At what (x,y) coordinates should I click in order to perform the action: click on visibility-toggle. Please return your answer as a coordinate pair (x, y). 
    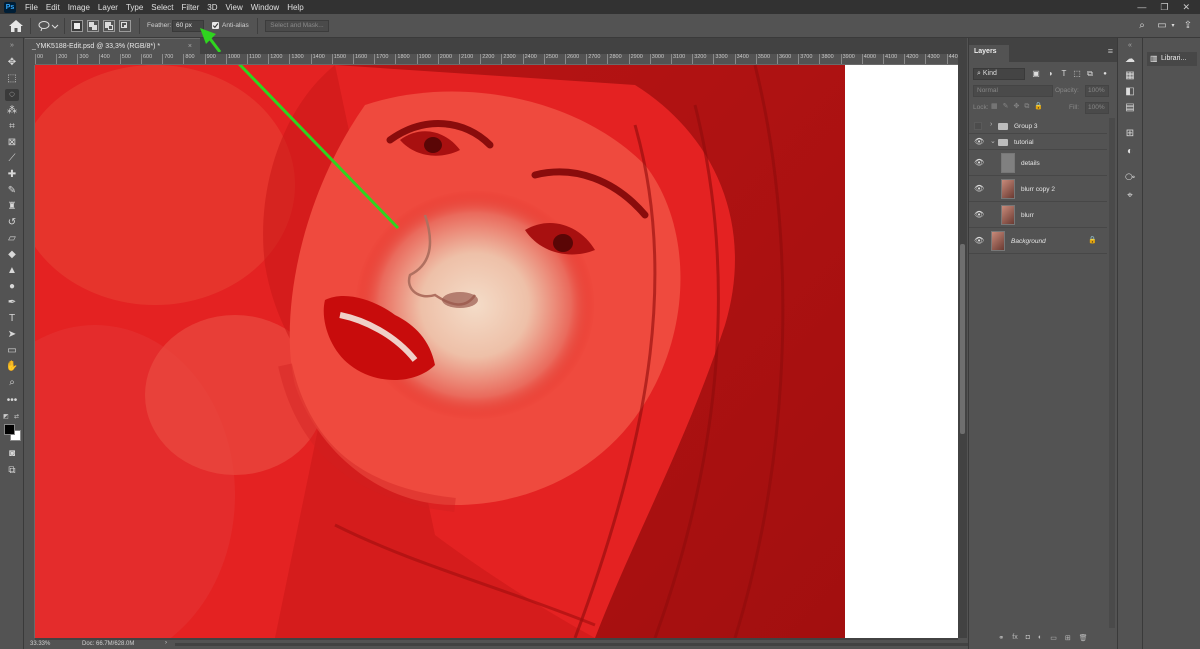
    Looking at the image, I should click on (978, 126).